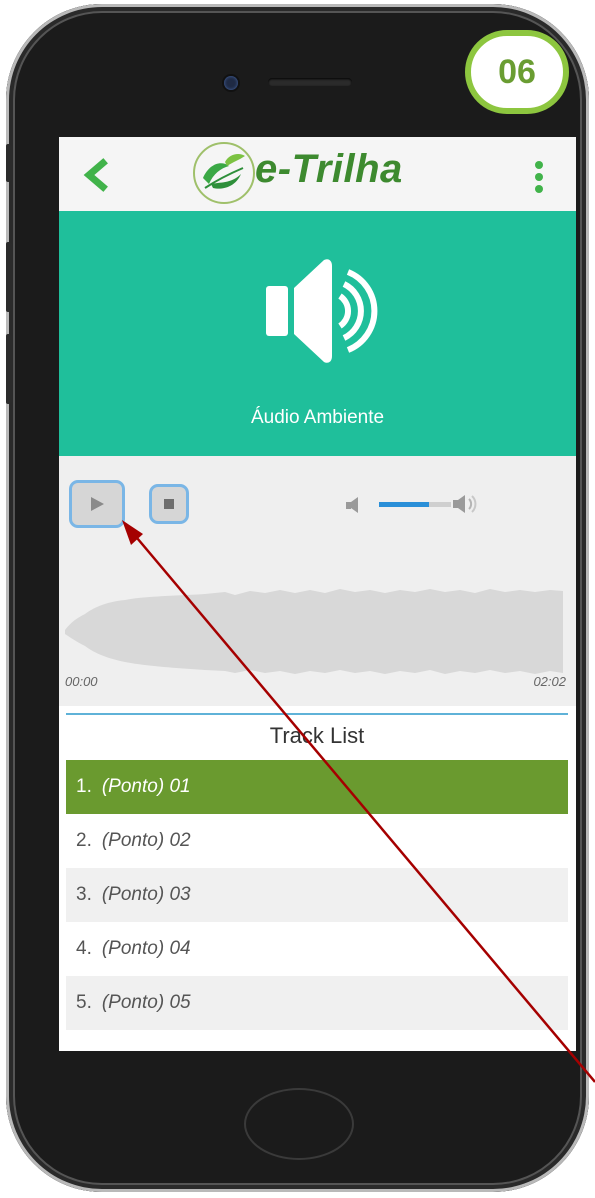  I want to click on track-item-1: 1. (Ponto) 01, so click(317, 787).